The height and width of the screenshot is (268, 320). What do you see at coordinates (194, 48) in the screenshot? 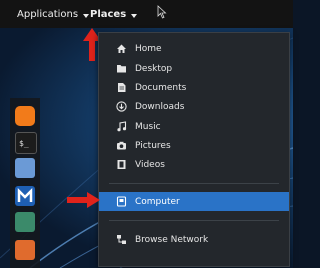
I see `places-item-home: Home` at bounding box center [194, 48].